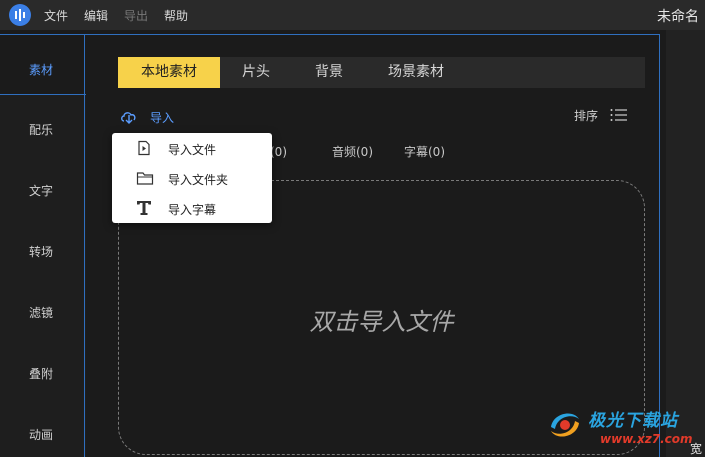 The image size is (705, 457). I want to click on document-title: 未命名, so click(678, 17).